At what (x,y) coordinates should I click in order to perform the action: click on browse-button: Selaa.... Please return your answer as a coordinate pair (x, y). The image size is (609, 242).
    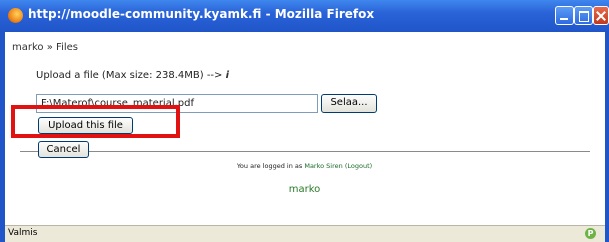
    Looking at the image, I should click on (349, 103).